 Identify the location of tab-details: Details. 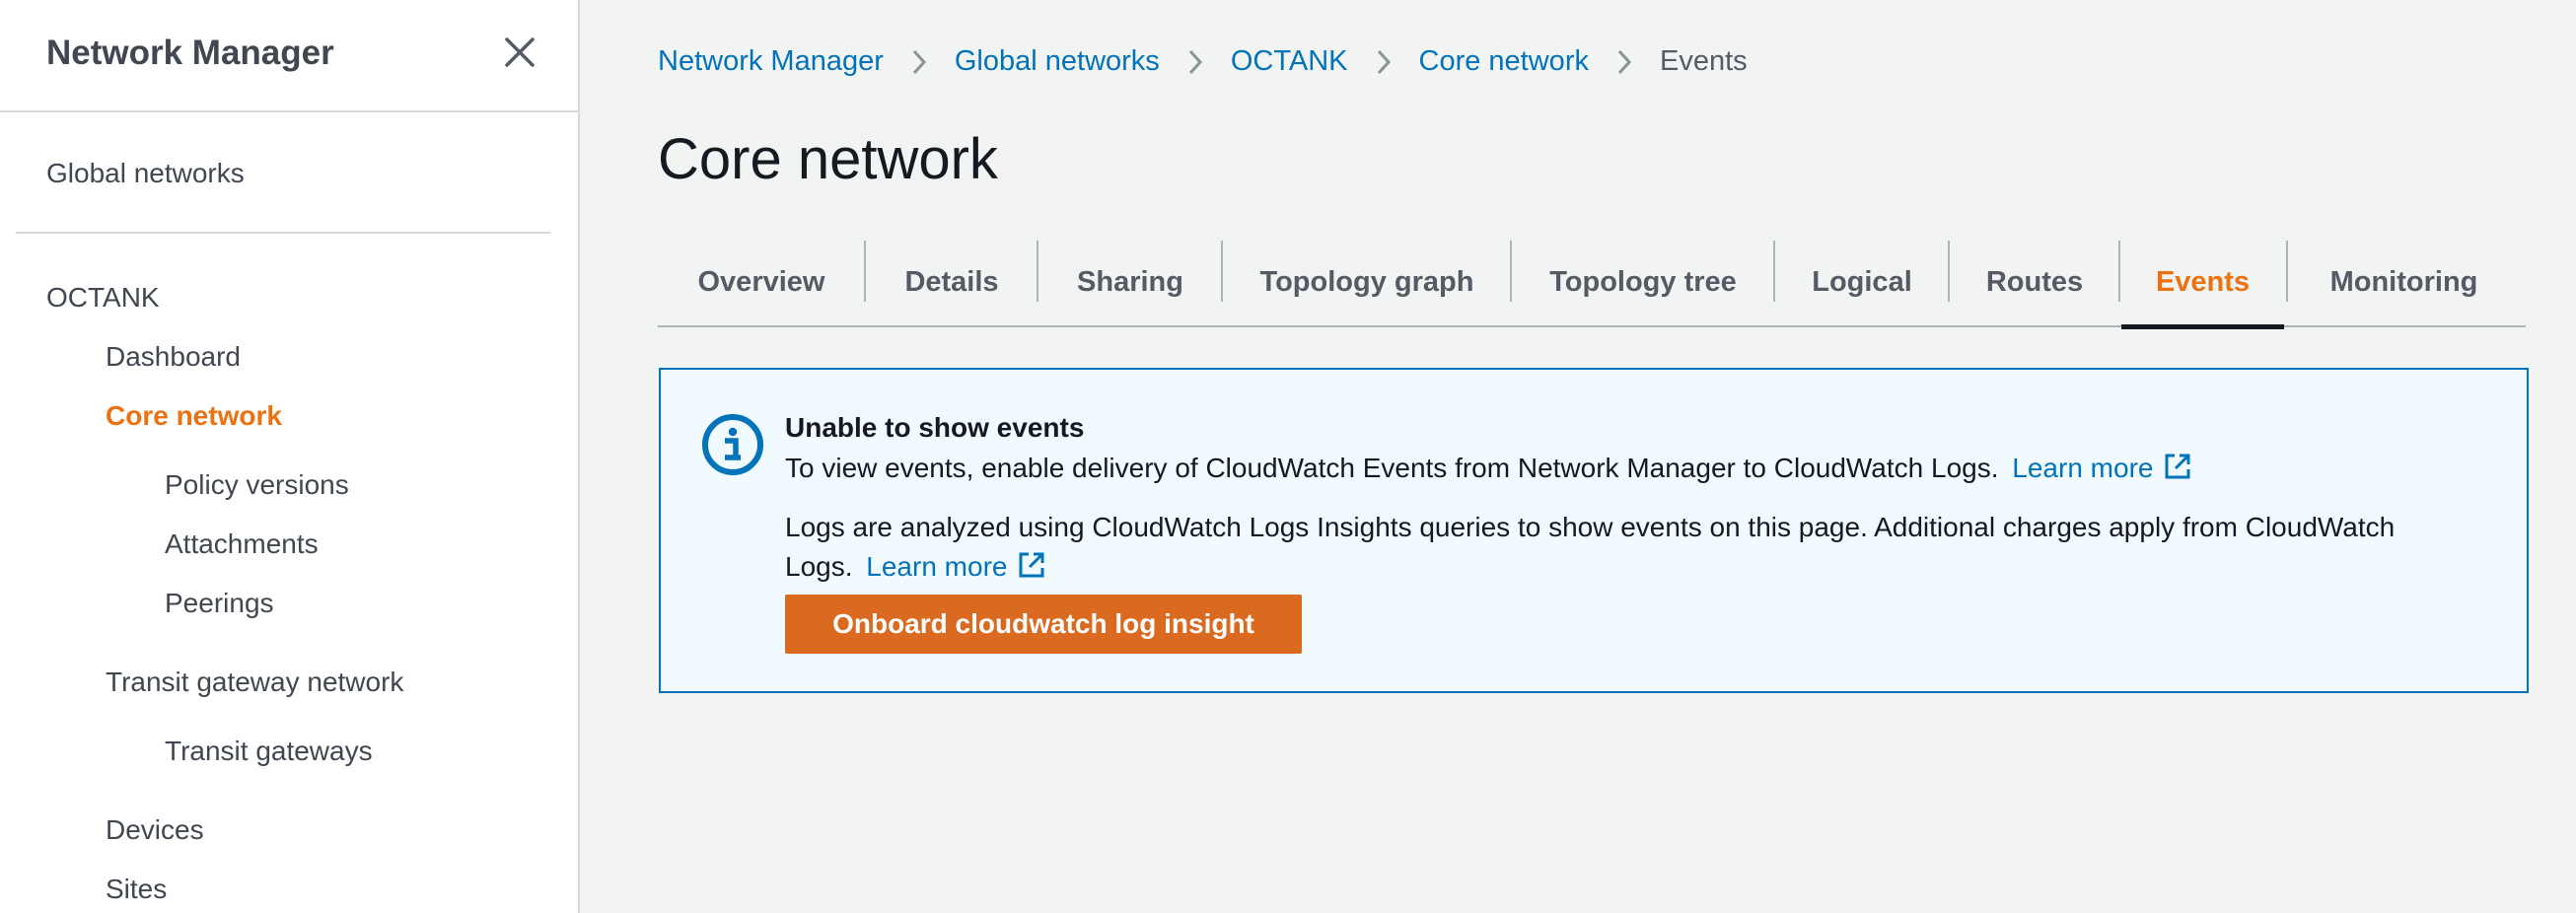
(952, 282).